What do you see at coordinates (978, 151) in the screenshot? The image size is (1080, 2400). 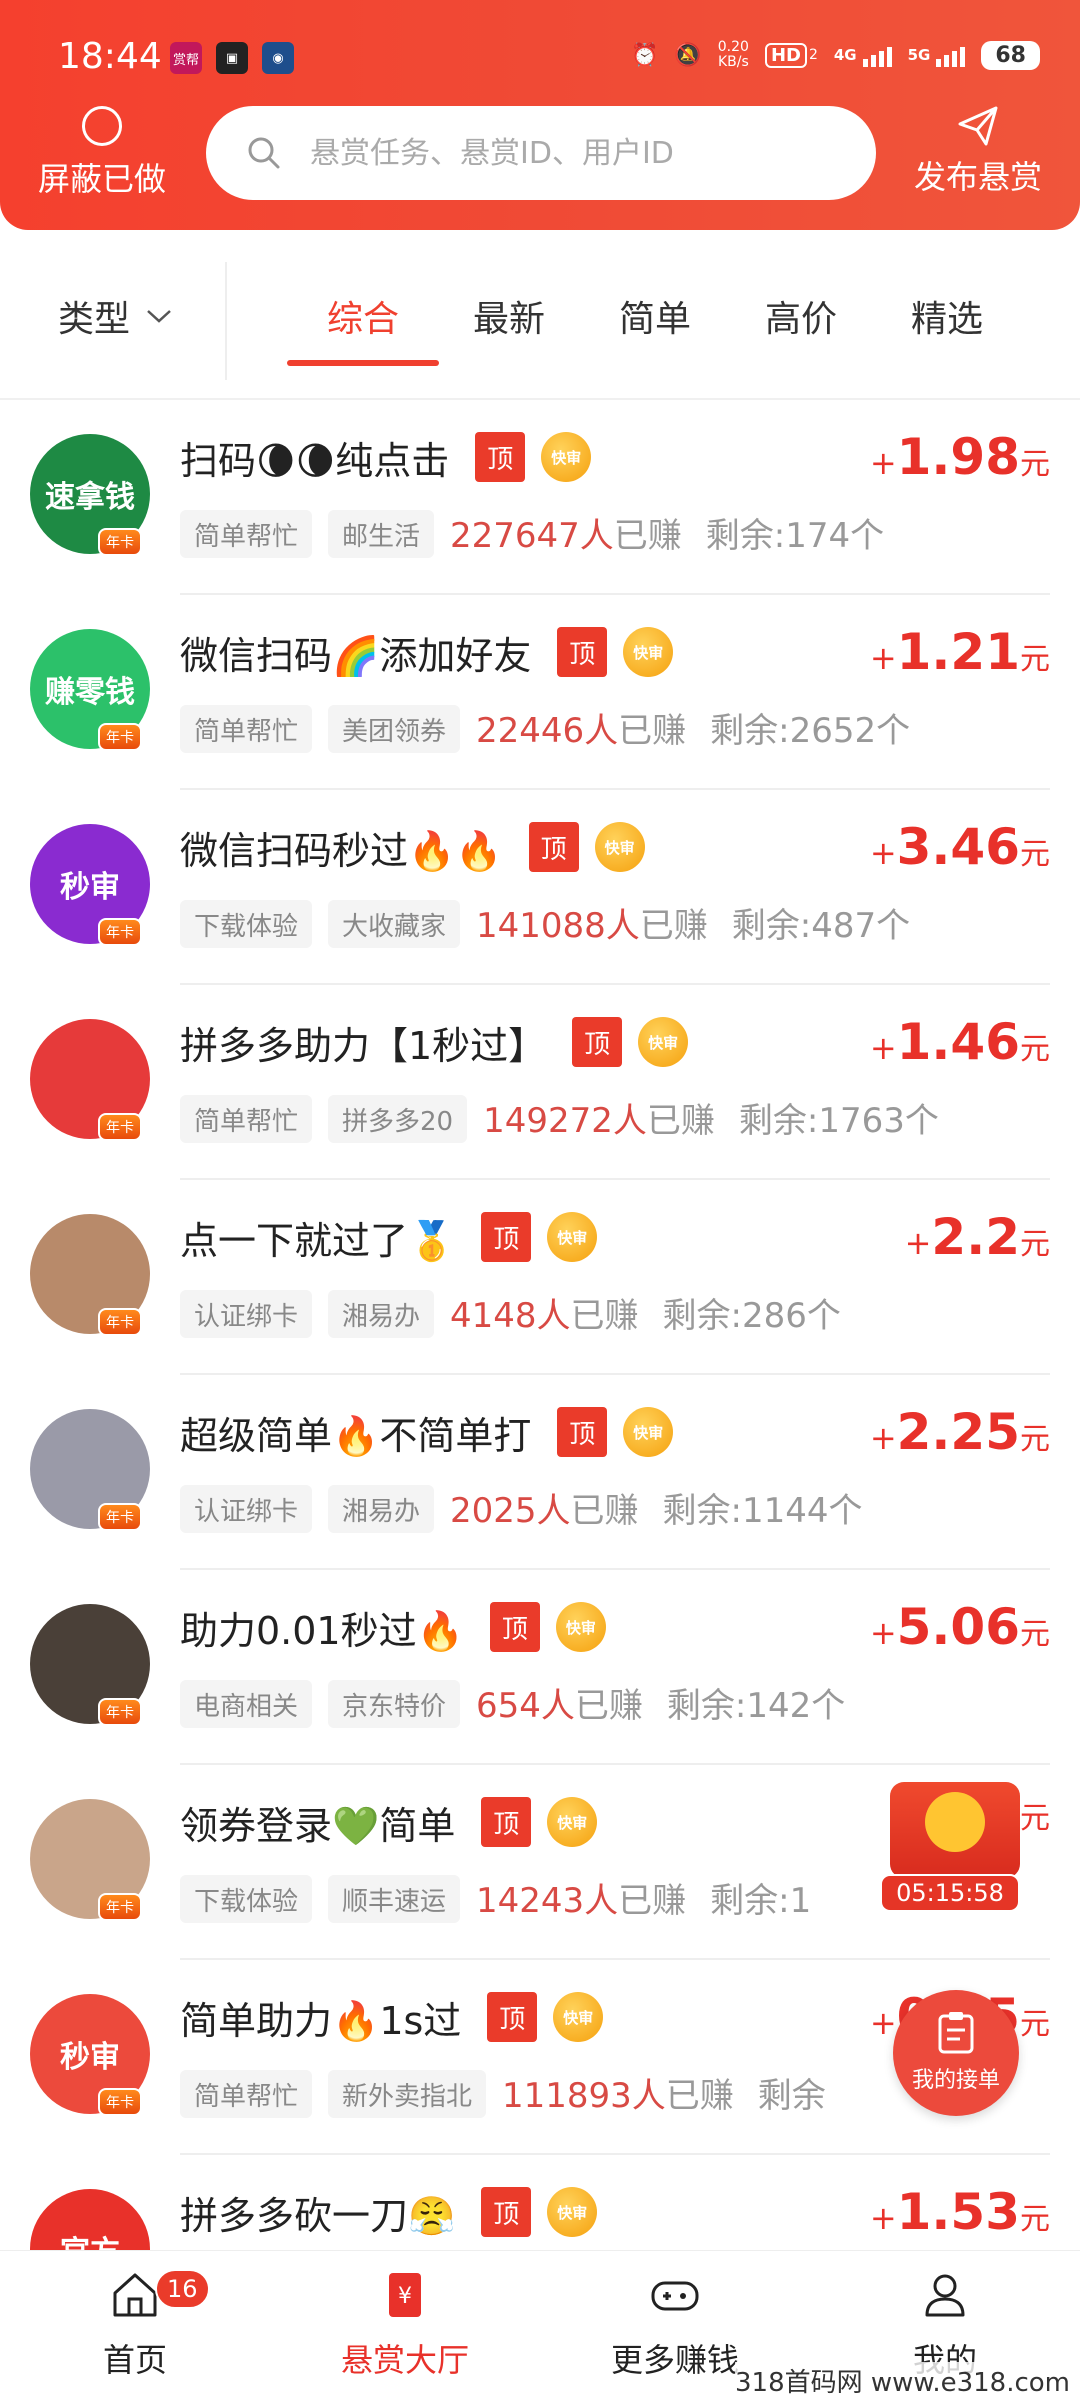 I see `publish-reward-button: 发布悬赏` at bounding box center [978, 151].